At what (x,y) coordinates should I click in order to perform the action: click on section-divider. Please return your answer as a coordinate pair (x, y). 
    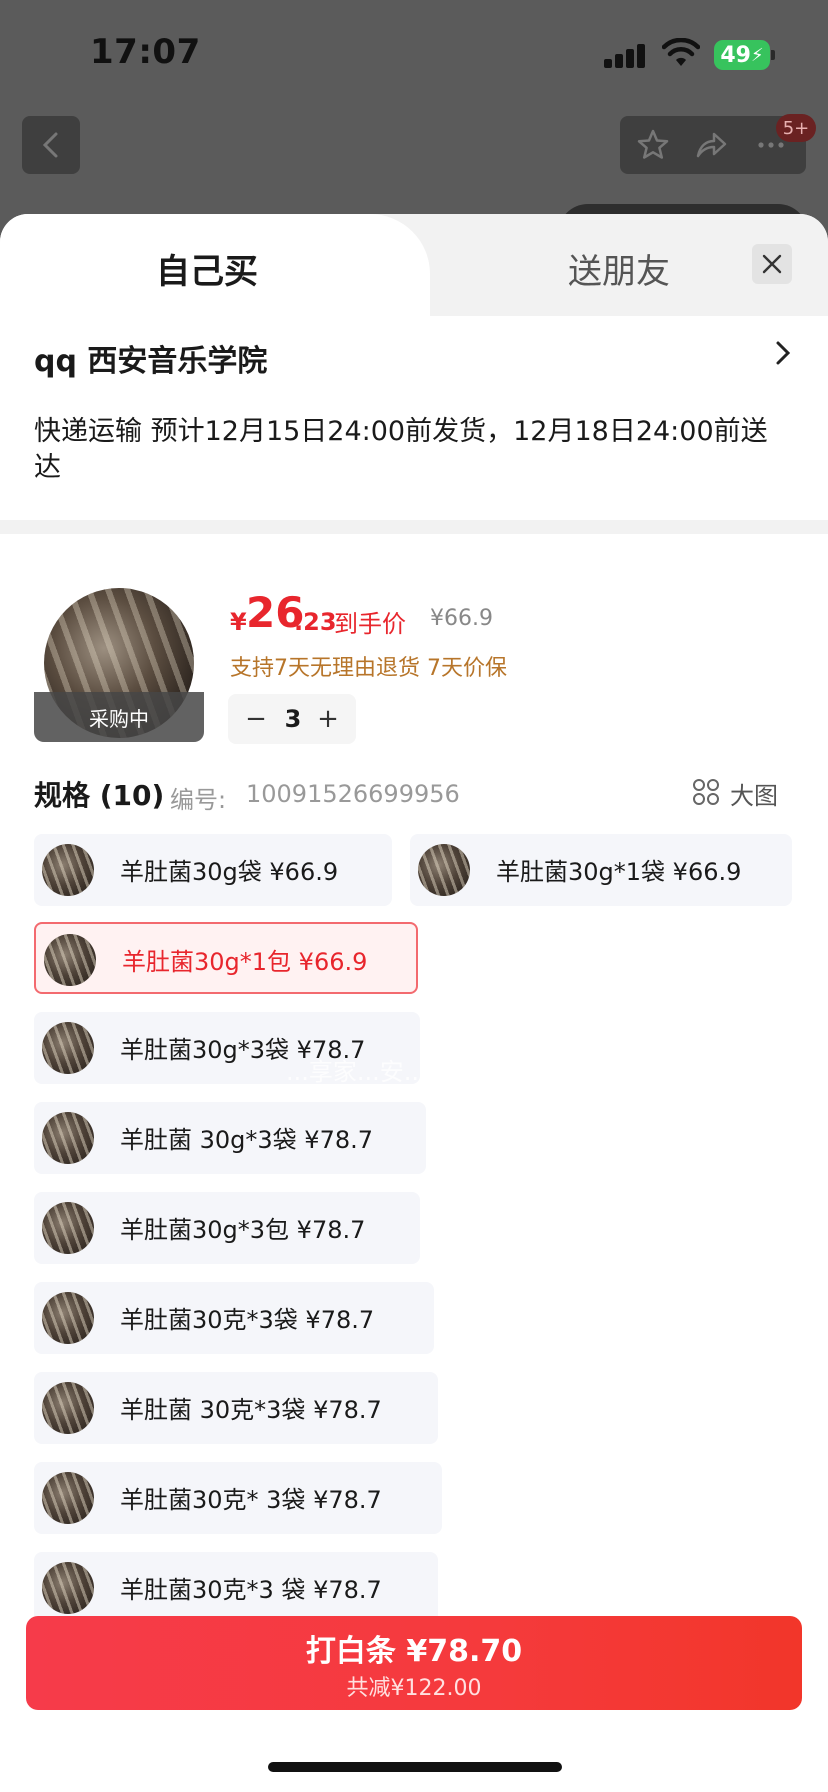
    Looking at the image, I should click on (414, 527).